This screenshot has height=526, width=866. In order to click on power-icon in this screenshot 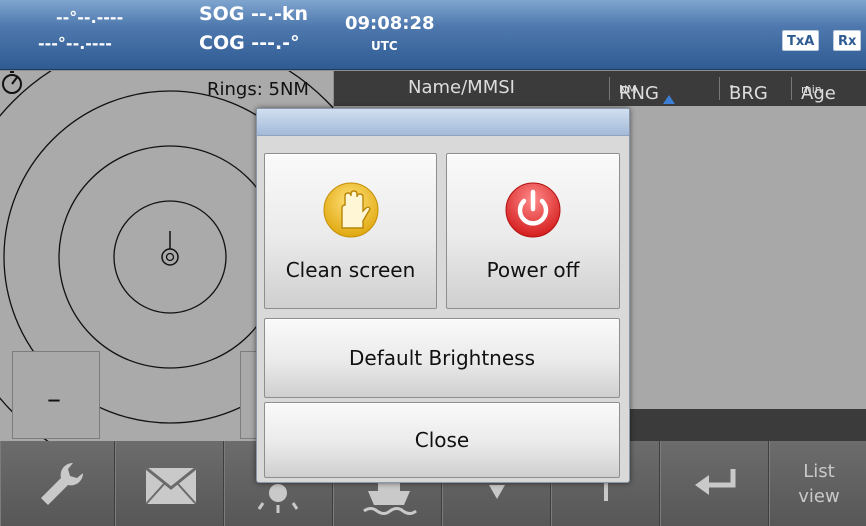, I will do `click(533, 210)`.